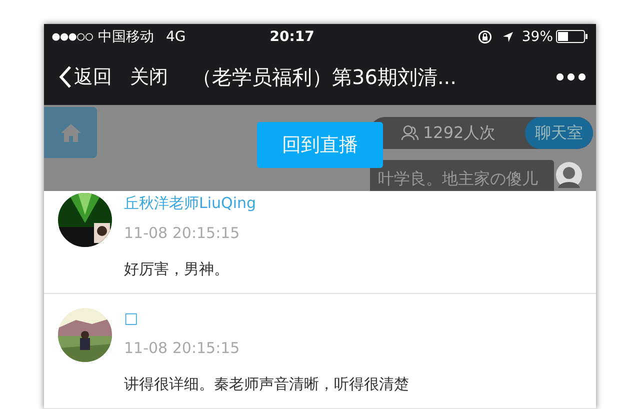 The width and height of the screenshot is (640, 409). Describe the element at coordinates (292, 36) in the screenshot. I see `clock-time: 20:17` at that location.